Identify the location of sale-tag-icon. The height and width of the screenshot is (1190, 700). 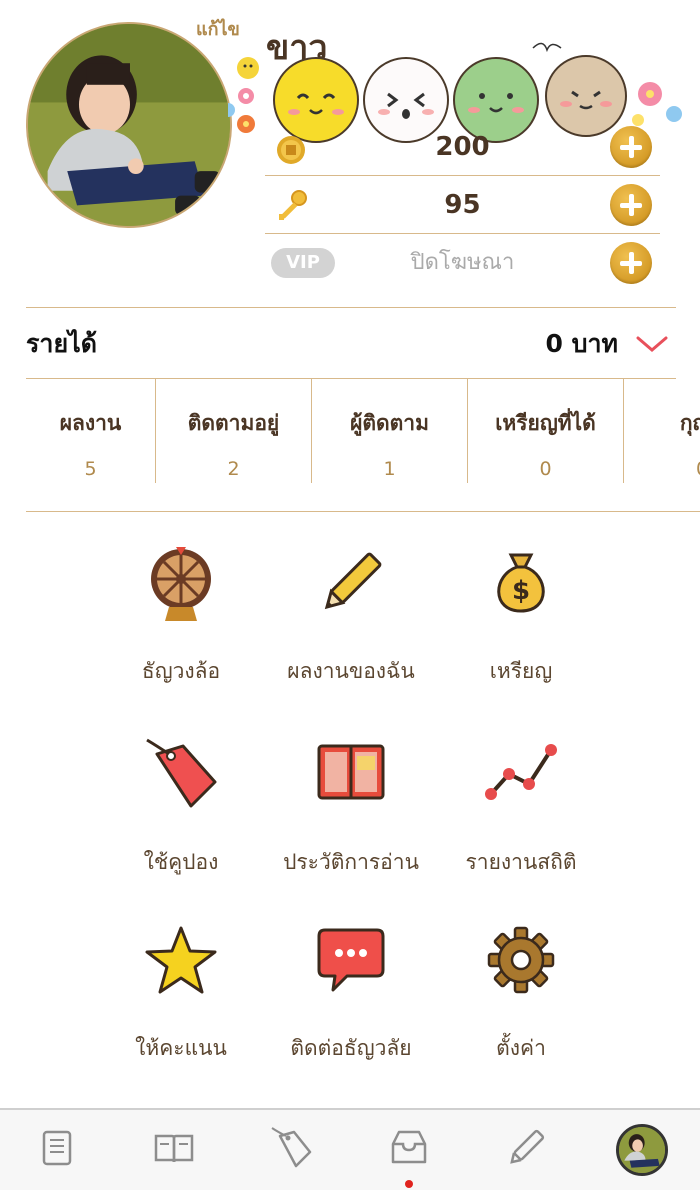
(291, 1147).